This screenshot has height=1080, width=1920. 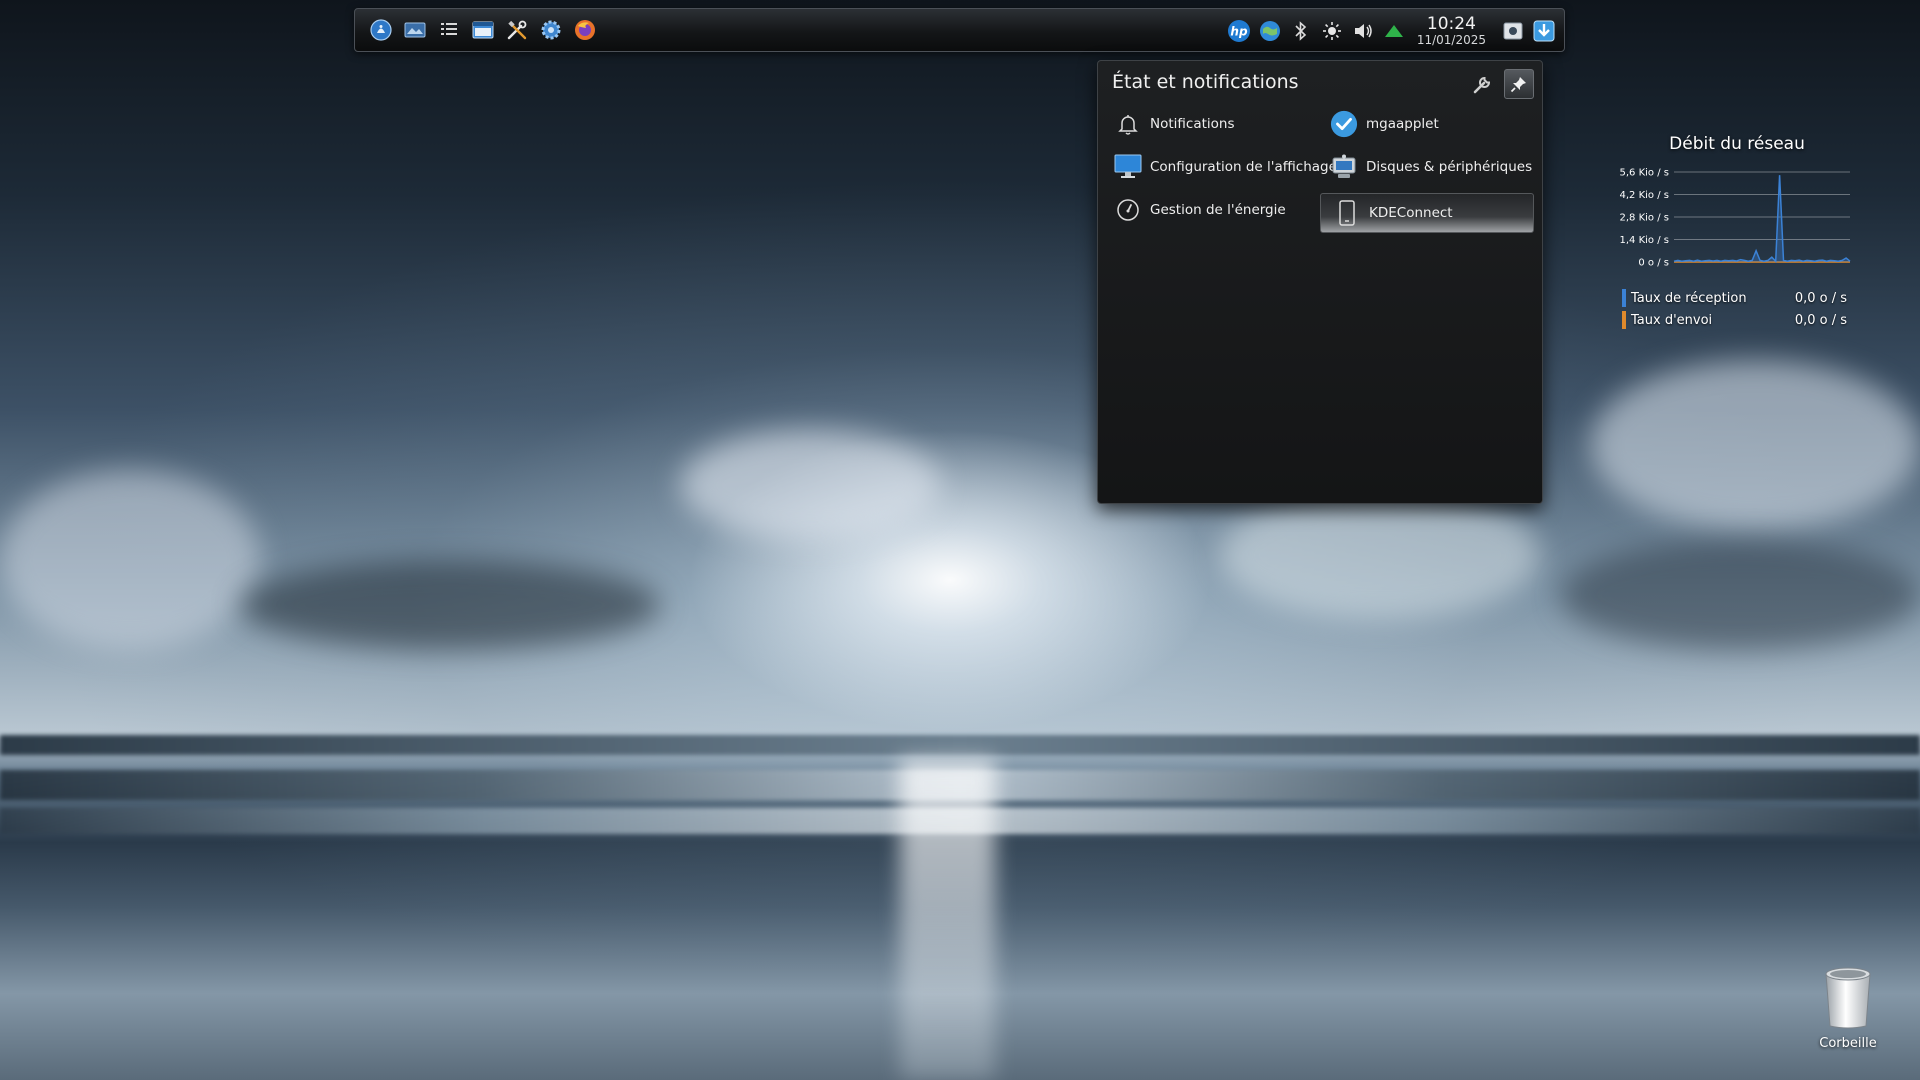 I want to click on legend-swatch-send, so click(x=1624, y=320).